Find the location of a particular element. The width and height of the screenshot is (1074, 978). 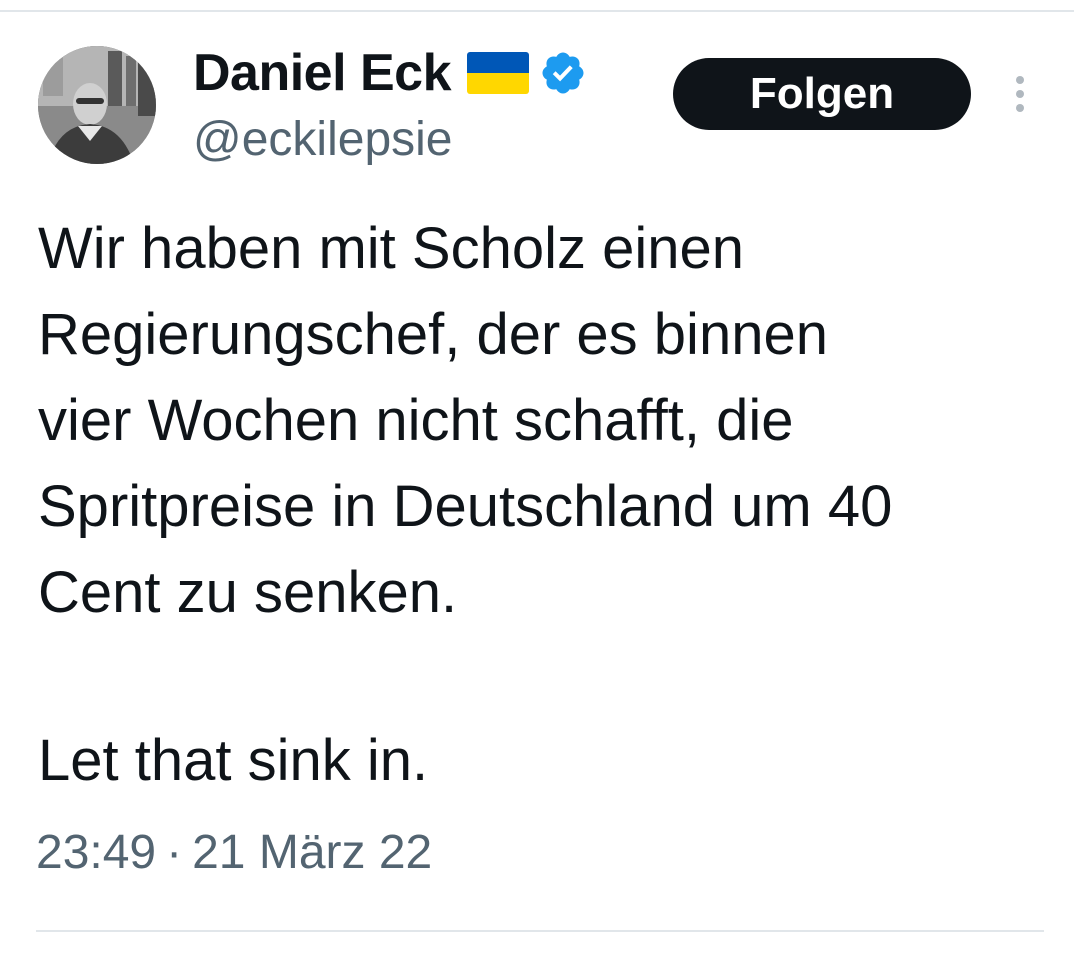

author-handle: @eckilepsie is located at coordinates (323, 139).